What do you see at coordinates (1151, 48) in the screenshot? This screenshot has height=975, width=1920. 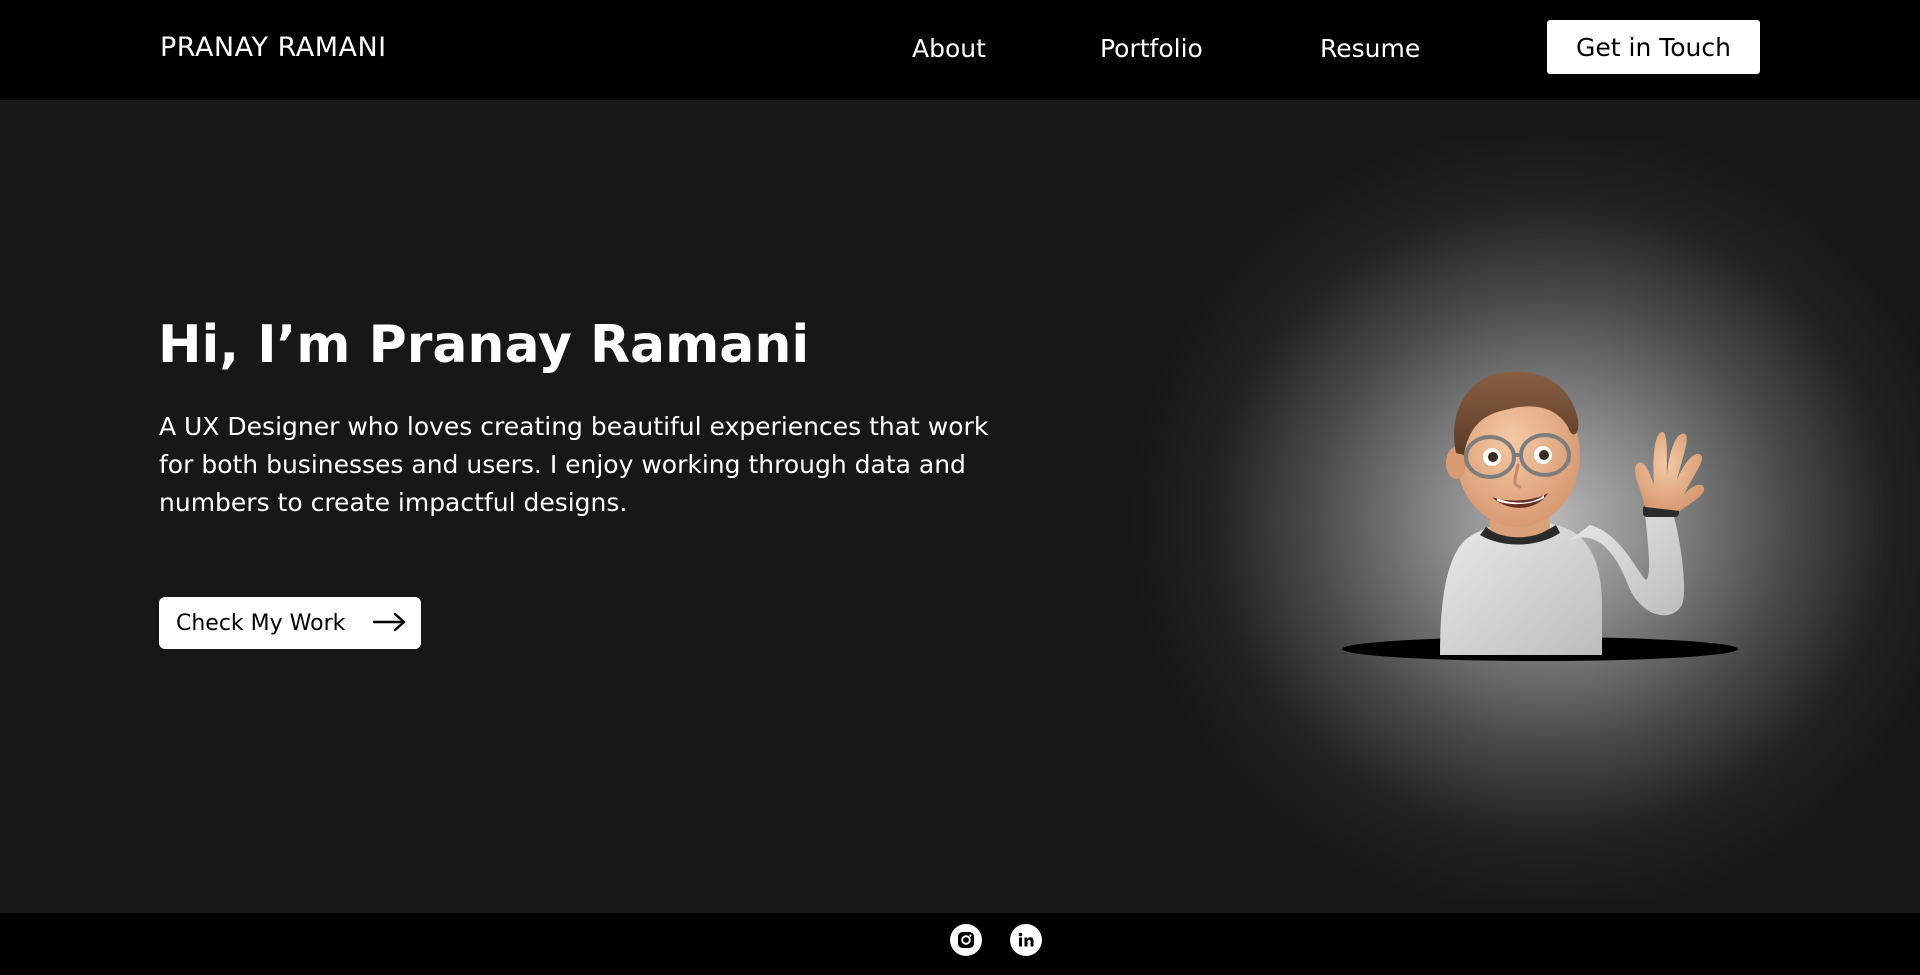 I see `nav-portfolio: Portfolio` at bounding box center [1151, 48].